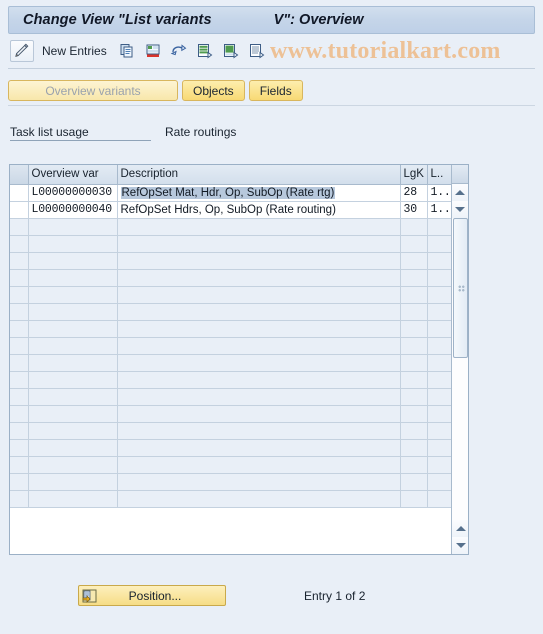  Describe the element at coordinates (153, 51) in the screenshot. I see `delete-row-icon` at that location.